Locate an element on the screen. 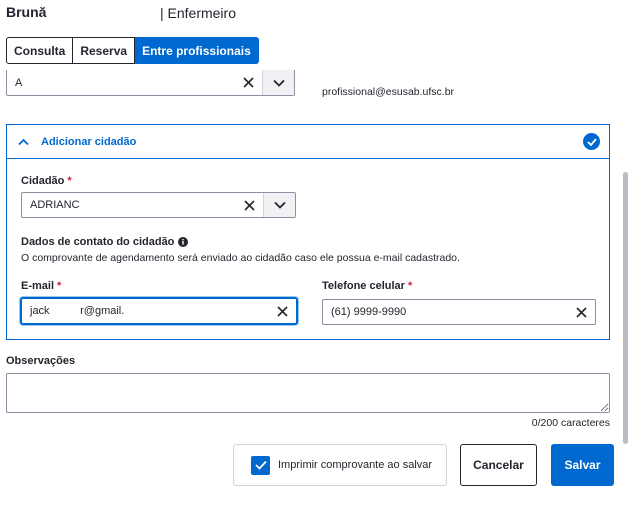 The image size is (636, 506). checkbox-checked-icon is located at coordinates (260, 465).